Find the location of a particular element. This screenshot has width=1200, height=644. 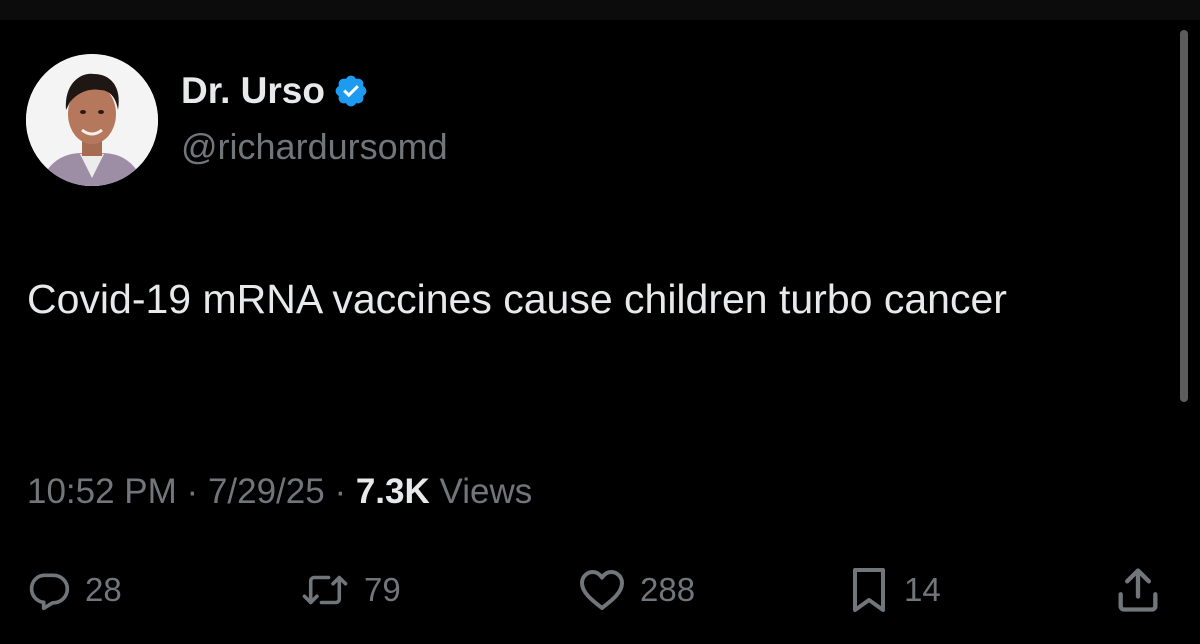

top-bar is located at coordinates (600, 10).